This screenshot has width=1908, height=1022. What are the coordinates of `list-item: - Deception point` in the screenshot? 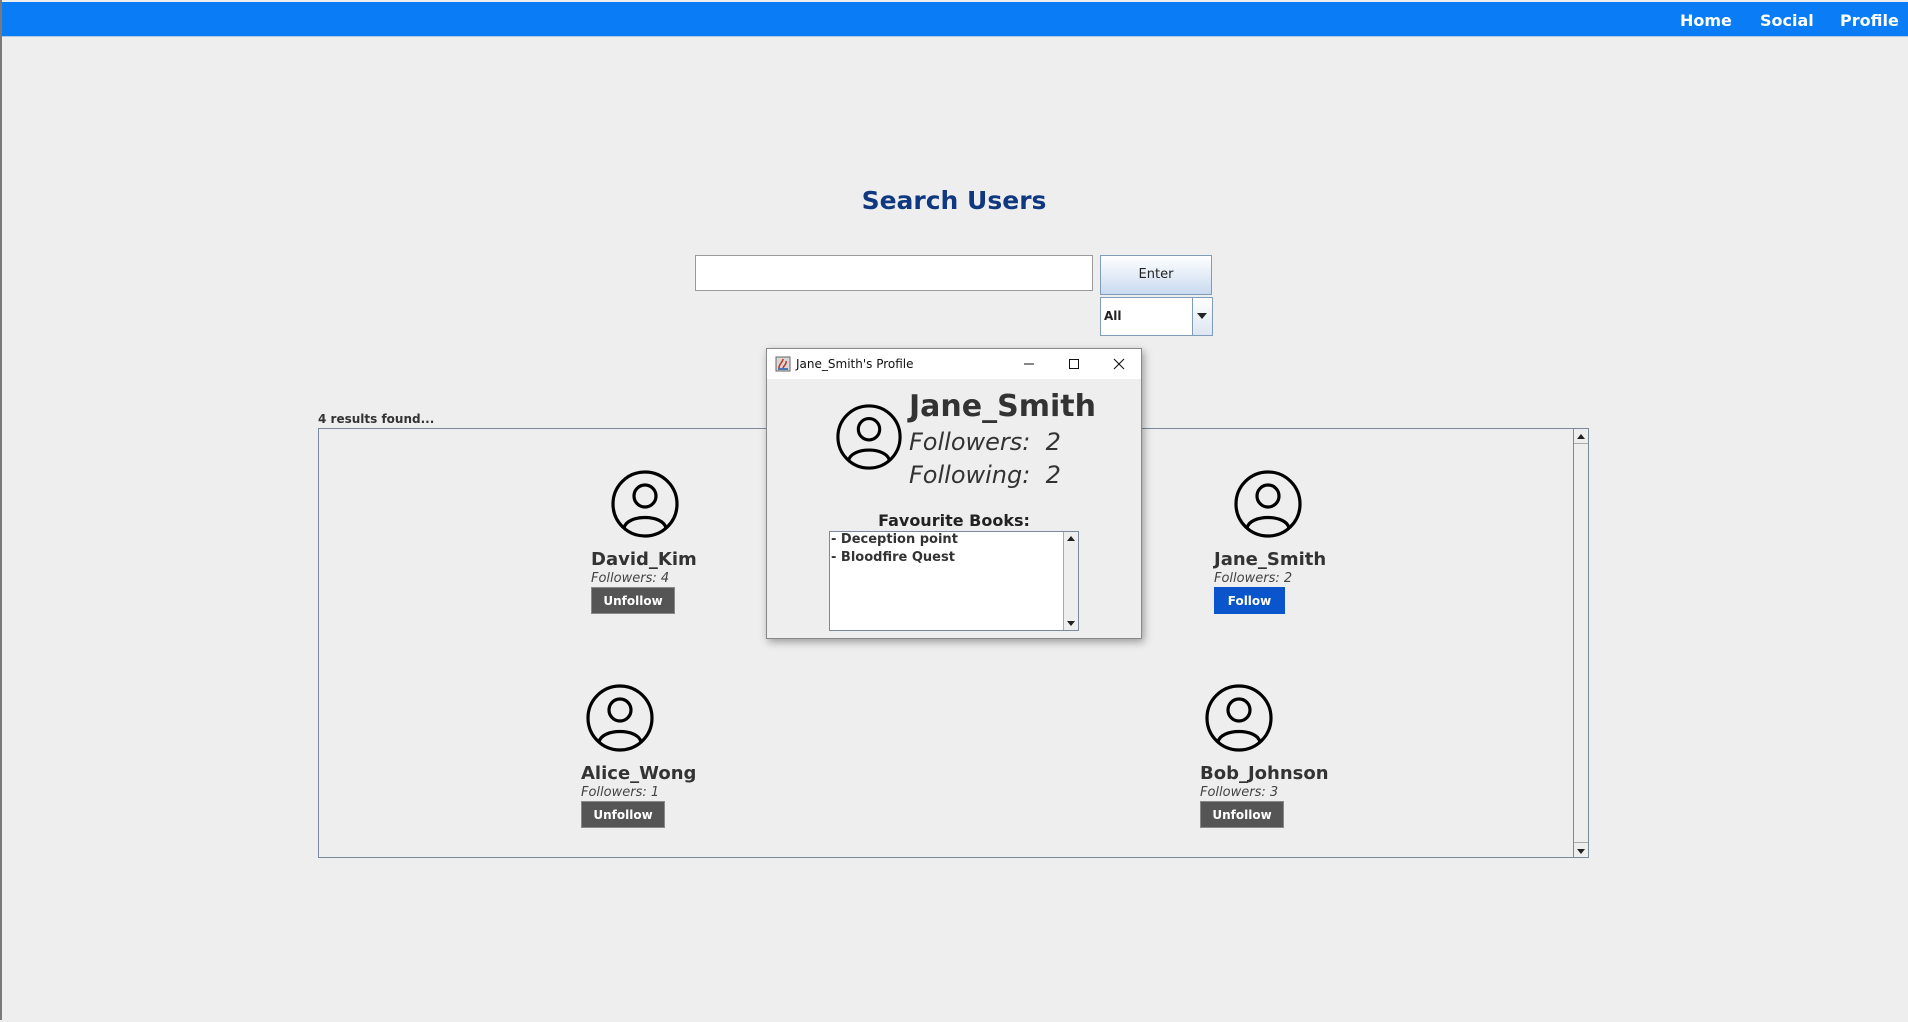 It's located at (894, 539).